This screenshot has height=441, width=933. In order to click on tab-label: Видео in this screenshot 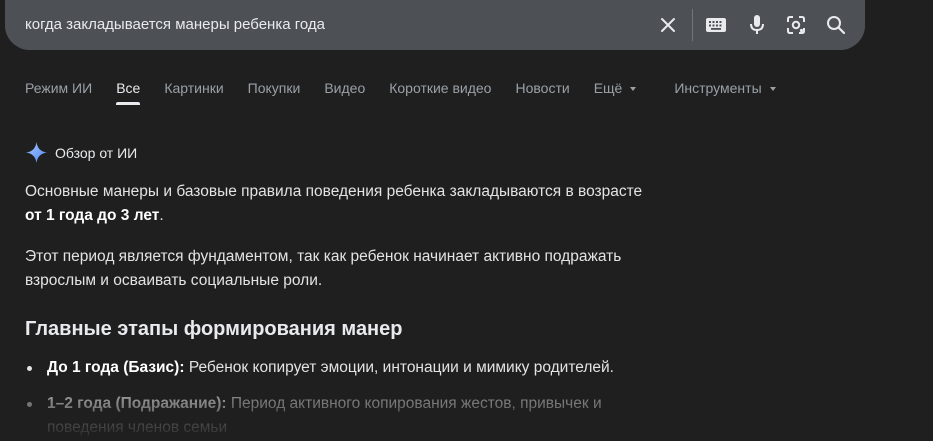, I will do `click(345, 88)`.